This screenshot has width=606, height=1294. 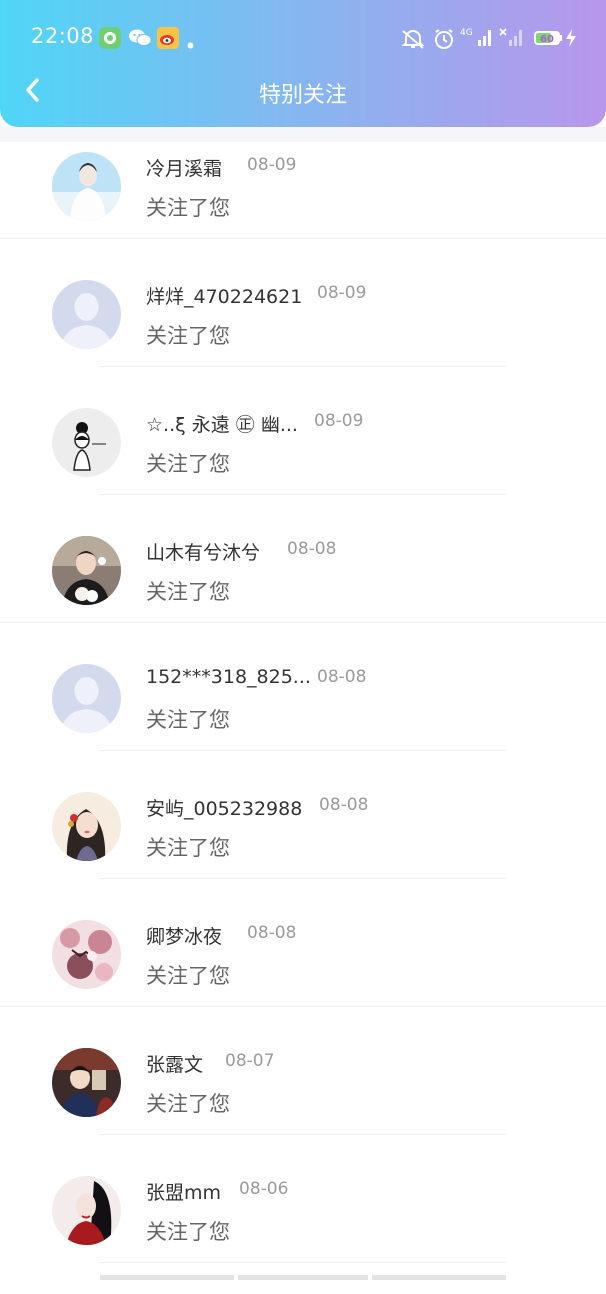 What do you see at coordinates (174, 1065) in the screenshot?
I see `user-name: 张露文` at bounding box center [174, 1065].